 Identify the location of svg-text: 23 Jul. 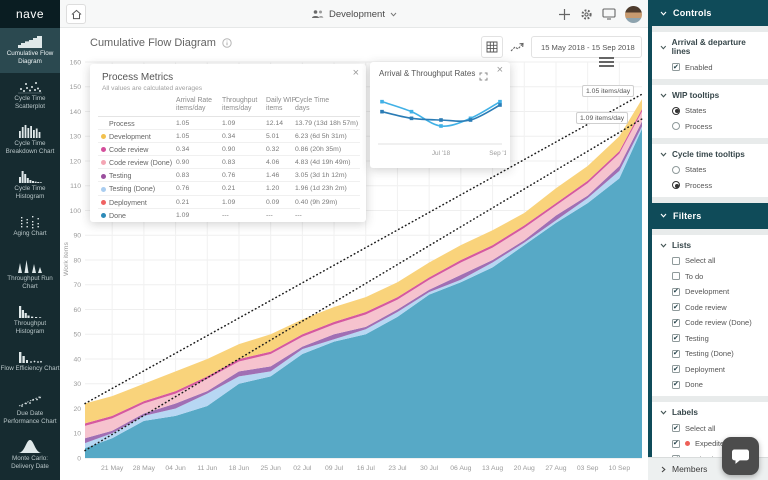
(397, 468).